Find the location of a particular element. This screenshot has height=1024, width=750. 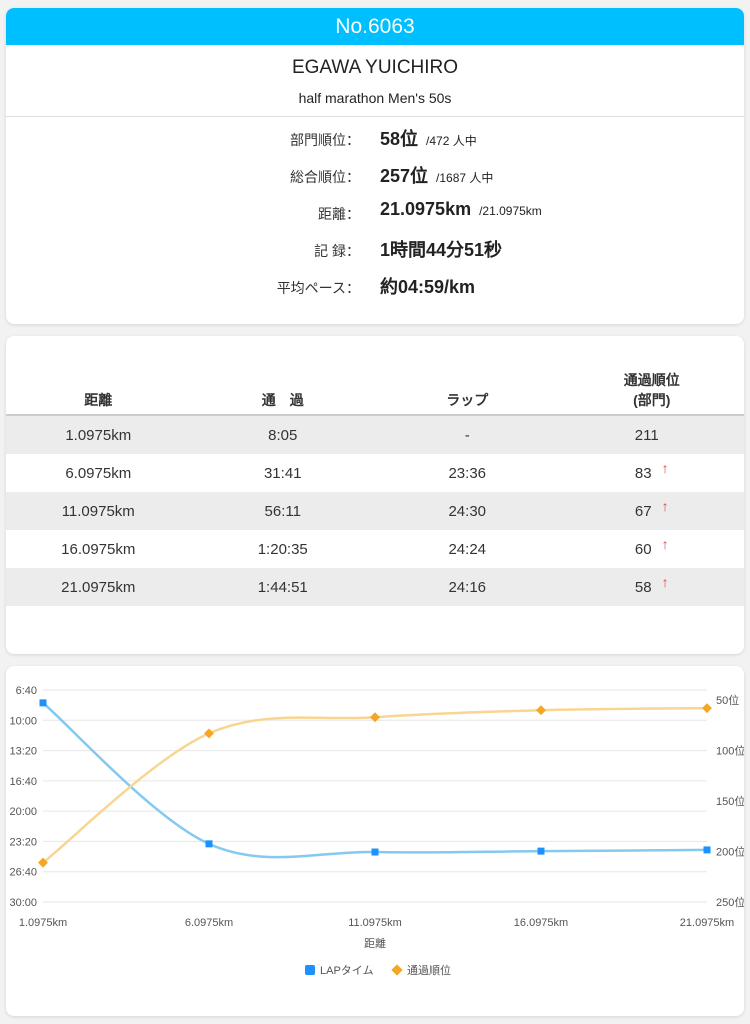

cell-distance: 16.0975km is located at coordinates (98, 549).